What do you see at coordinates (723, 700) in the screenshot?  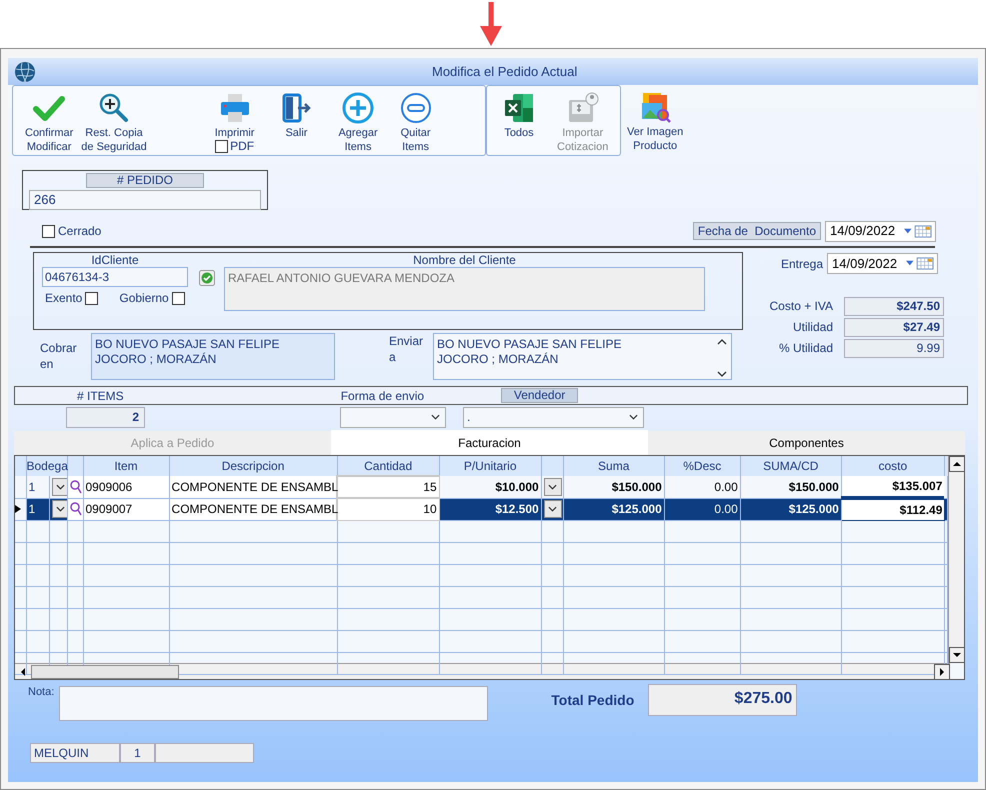 I see `total-order-field: $275.00` at bounding box center [723, 700].